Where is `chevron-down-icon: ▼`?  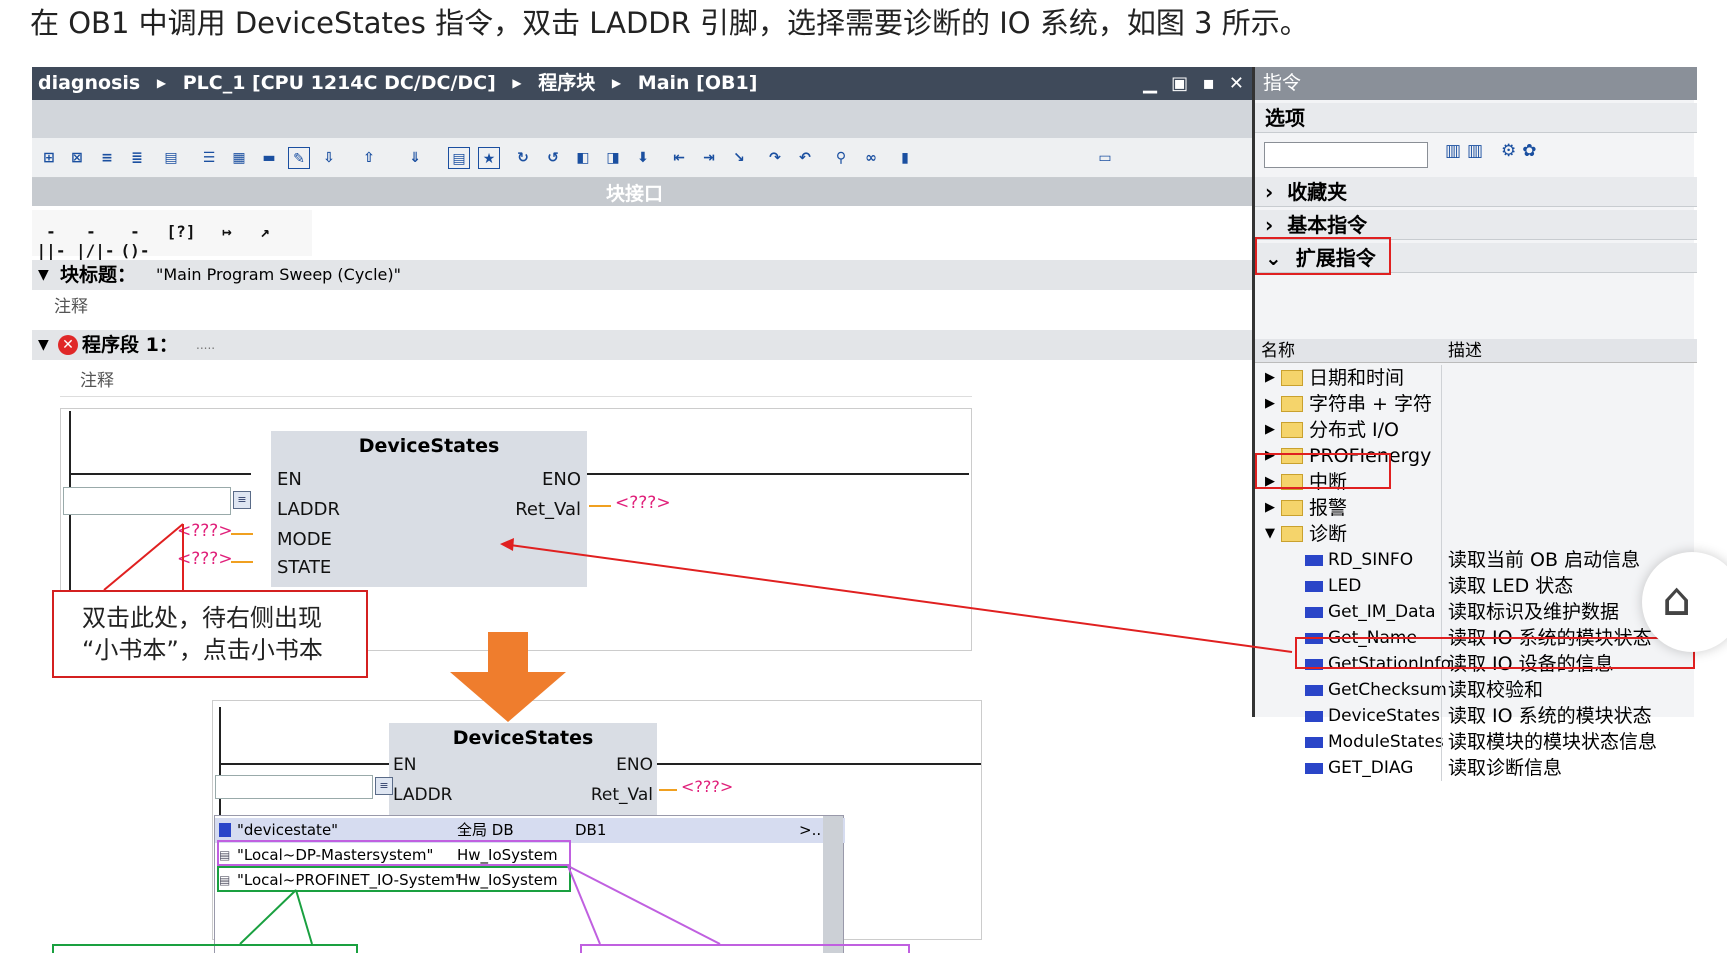
chevron-down-icon: ▼ is located at coordinates (1270, 534).